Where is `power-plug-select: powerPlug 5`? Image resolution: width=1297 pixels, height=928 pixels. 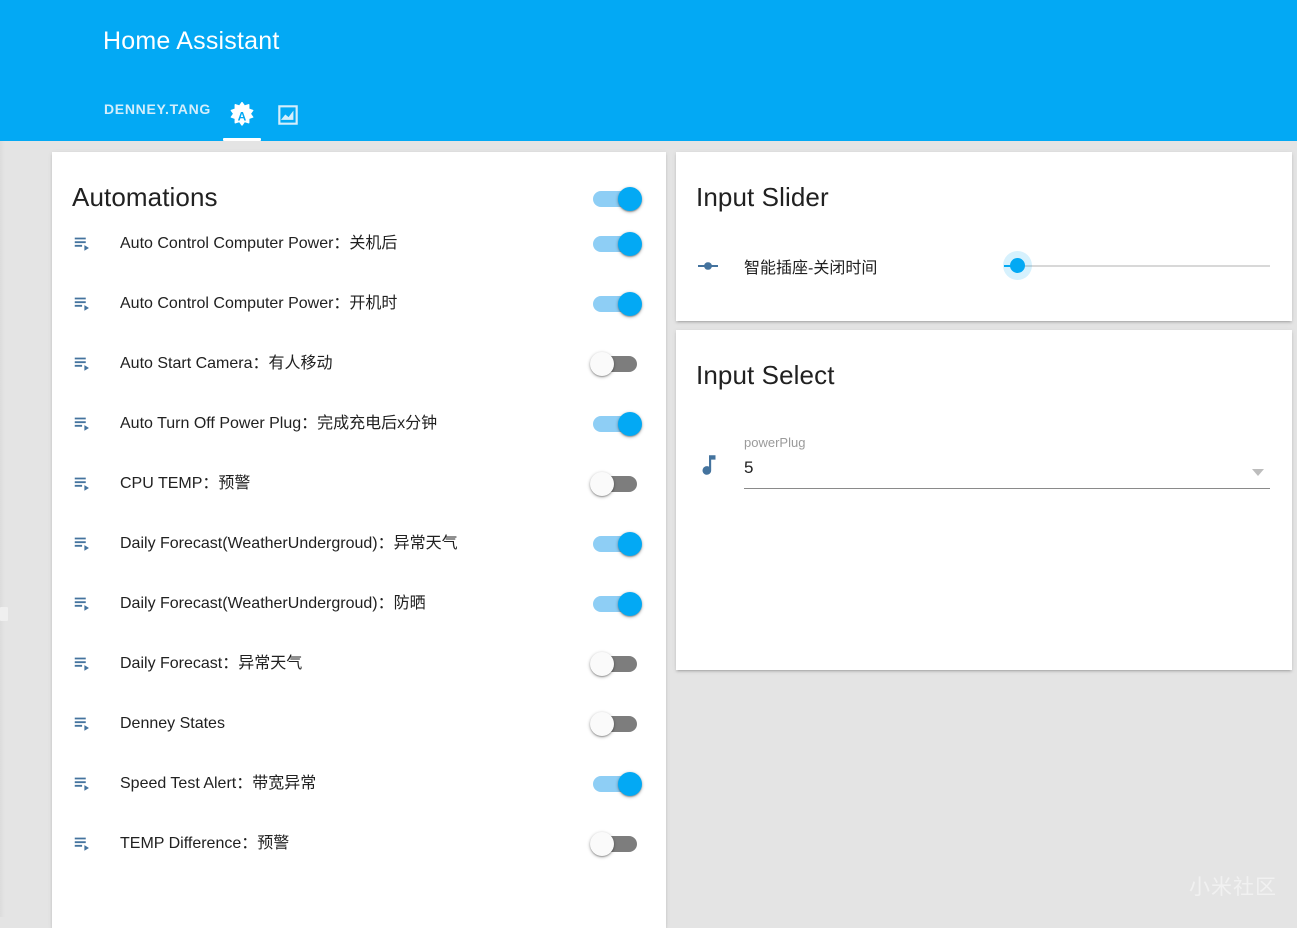
power-plug-select: powerPlug 5 is located at coordinates (1007, 461).